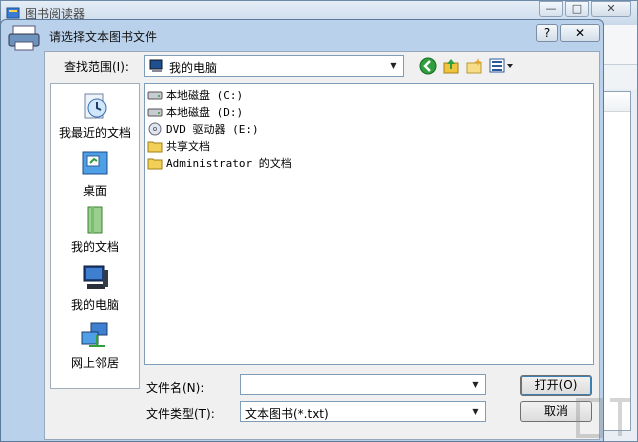 The image size is (638, 442). I want to click on open-button: 打开(O), so click(556, 385).